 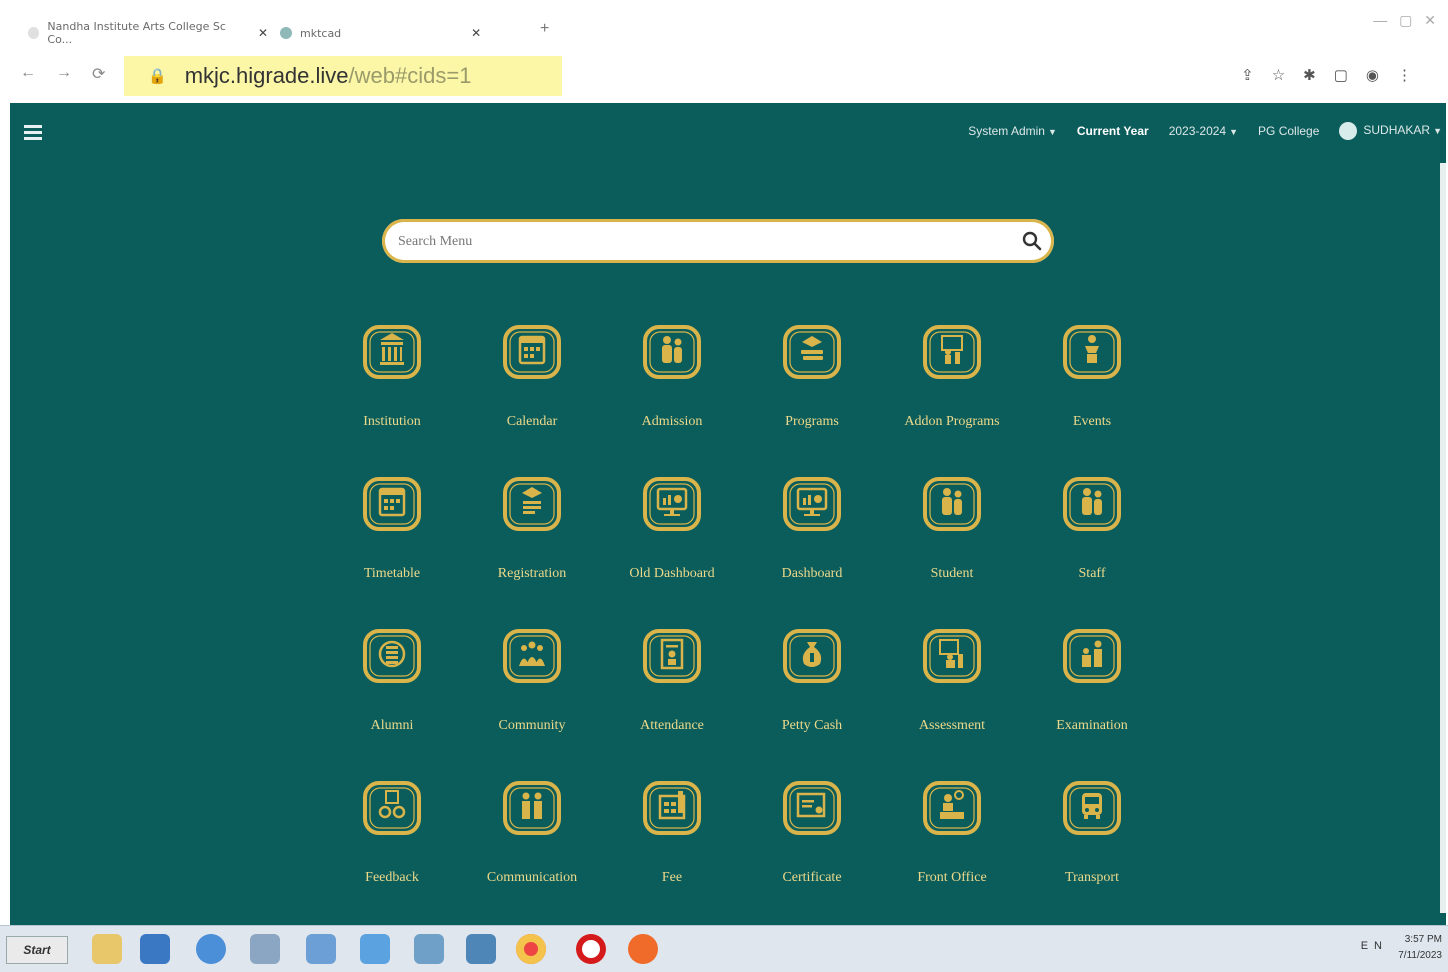 I want to click on menu-tile-fee: Fee, so click(x=672, y=850).